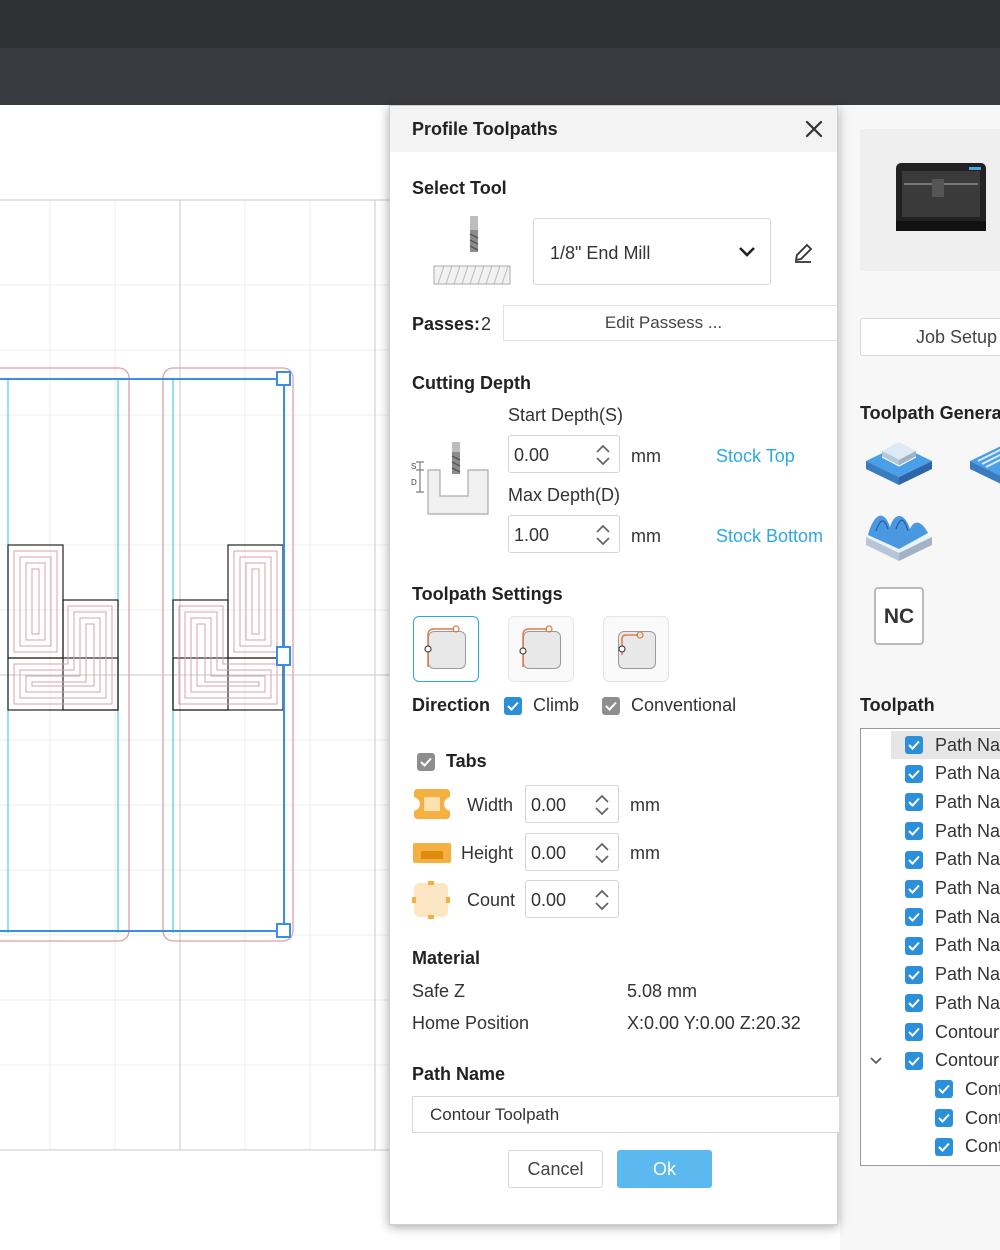 This screenshot has width=1000, height=1250. What do you see at coordinates (803, 253) in the screenshot?
I see `edit-tool-icon` at bounding box center [803, 253].